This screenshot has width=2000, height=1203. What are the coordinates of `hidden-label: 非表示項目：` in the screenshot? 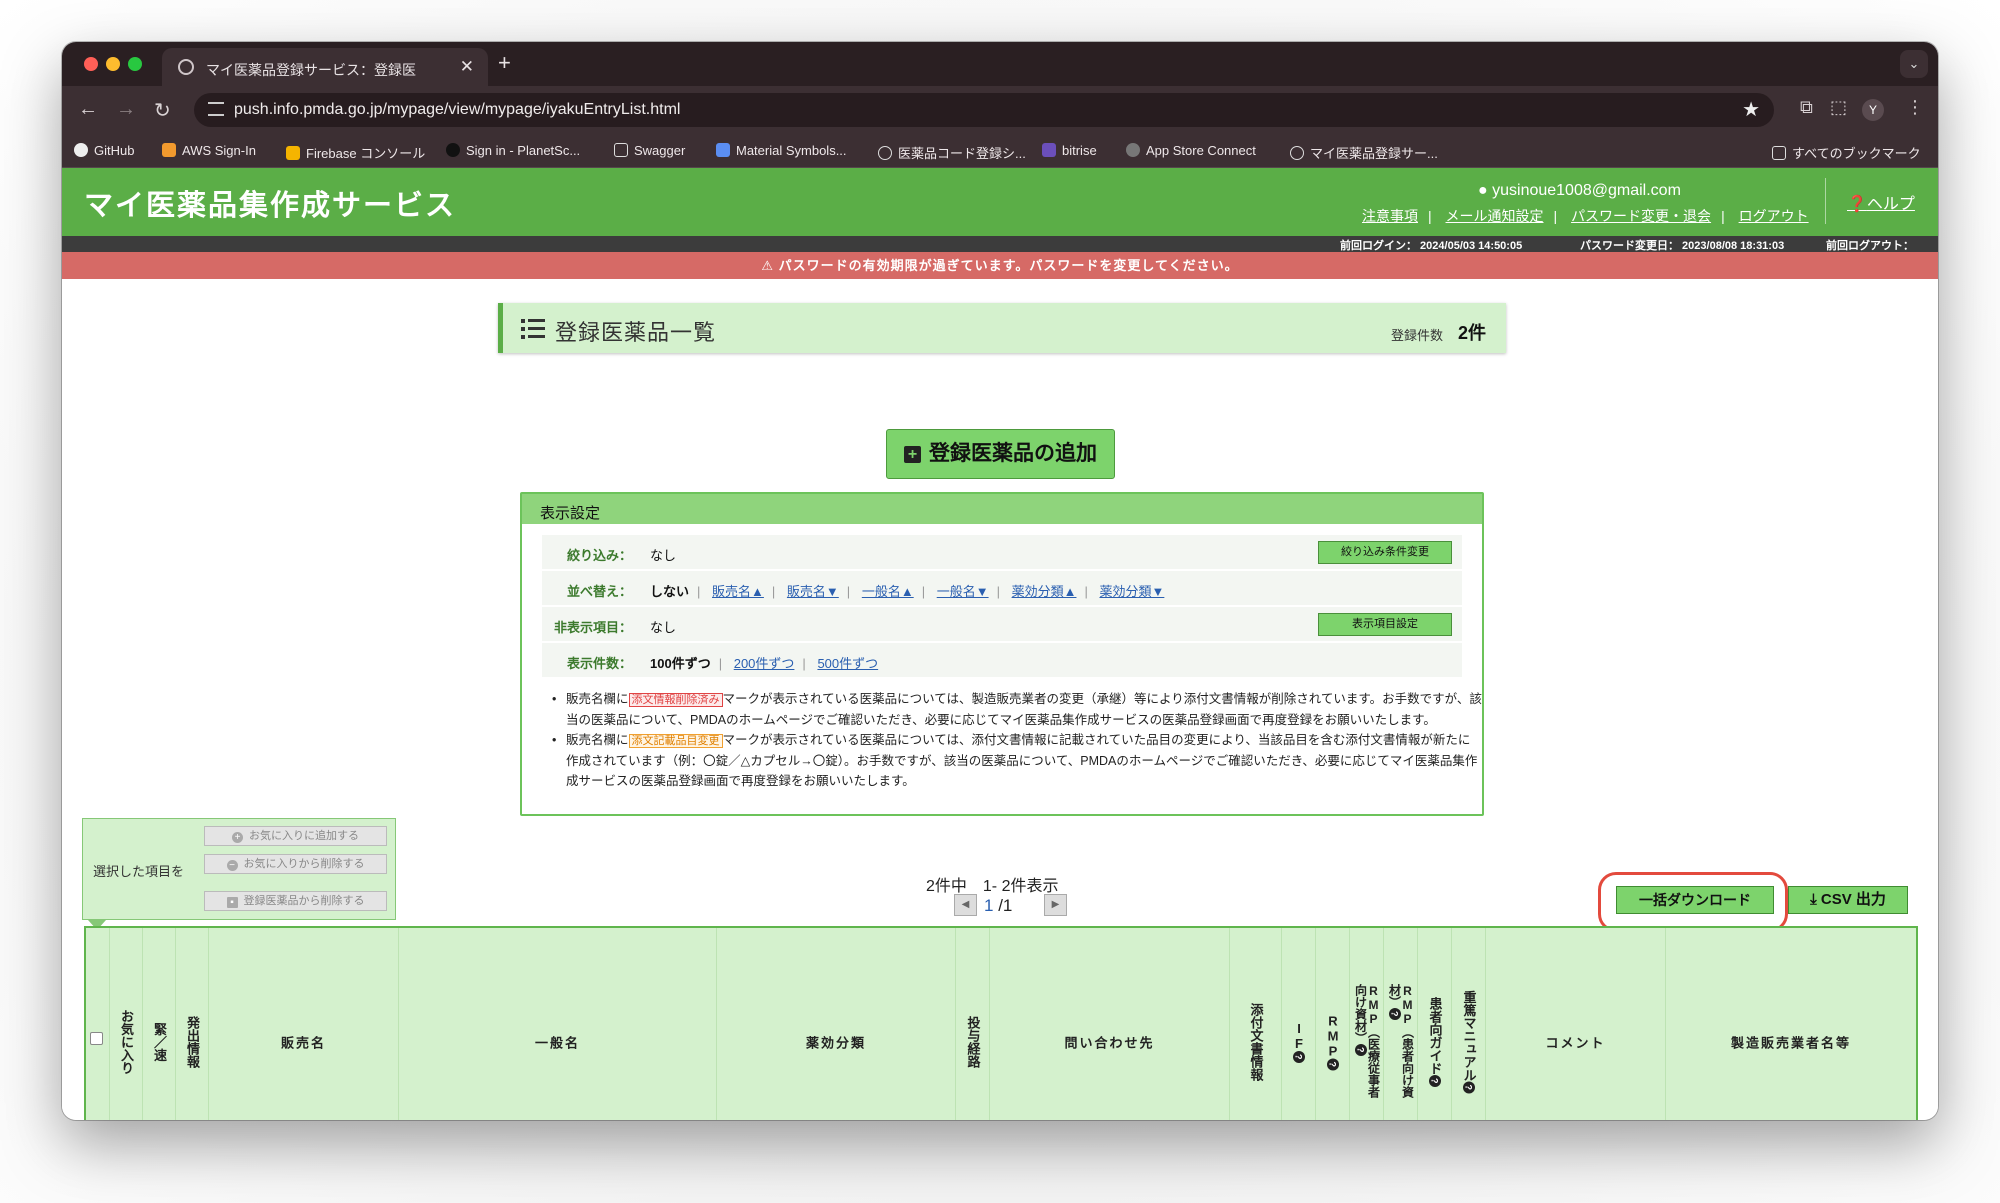 It's located at (592, 627).